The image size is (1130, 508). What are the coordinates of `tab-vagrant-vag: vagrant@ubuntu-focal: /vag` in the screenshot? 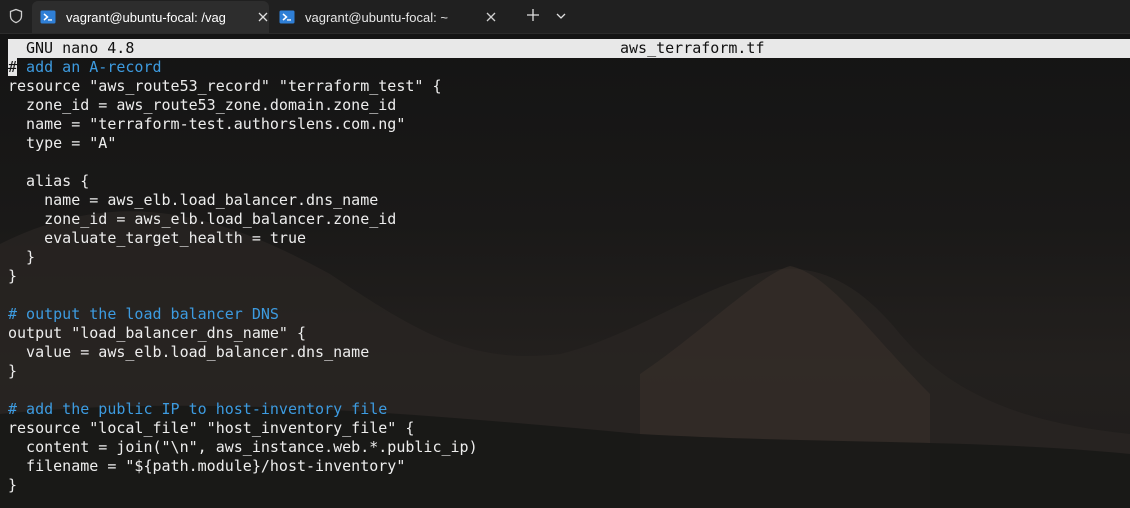 It's located at (150, 17).